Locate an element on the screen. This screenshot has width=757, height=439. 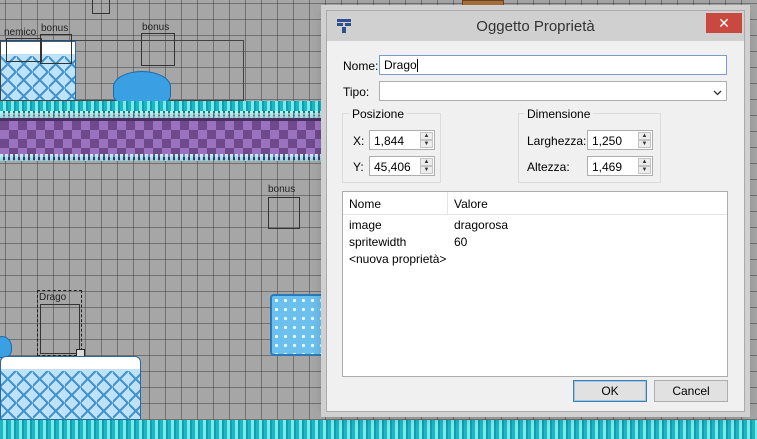
row-value: dragorosa is located at coordinates (481, 225).